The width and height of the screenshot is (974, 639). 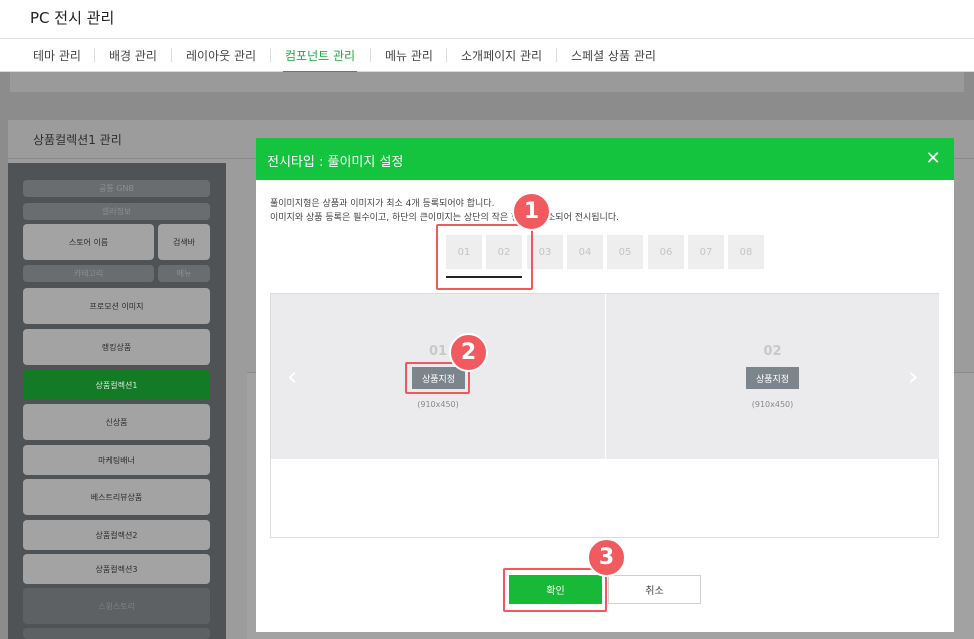 I want to click on sidebar-item-marketing-banner: 마케팅배너, so click(x=116, y=460).